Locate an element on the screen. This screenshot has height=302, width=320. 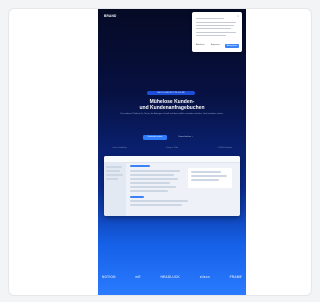
hero-title: Mühelose Kunden- und Kundenanfragebuchen is located at coordinates (172, 105).